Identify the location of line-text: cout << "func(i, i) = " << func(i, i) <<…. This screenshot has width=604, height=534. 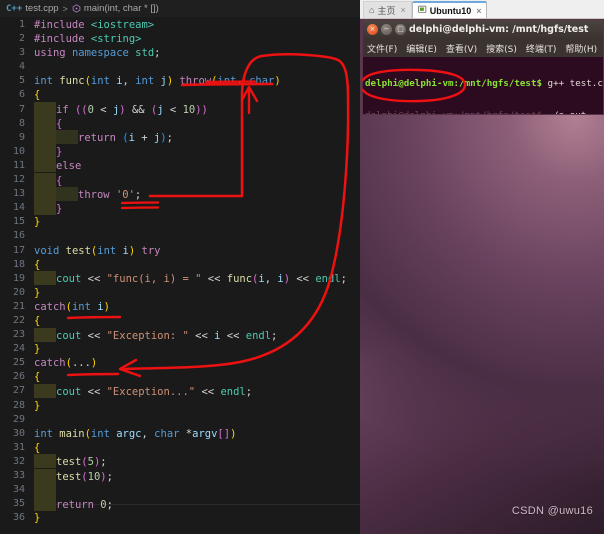
(197, 278).